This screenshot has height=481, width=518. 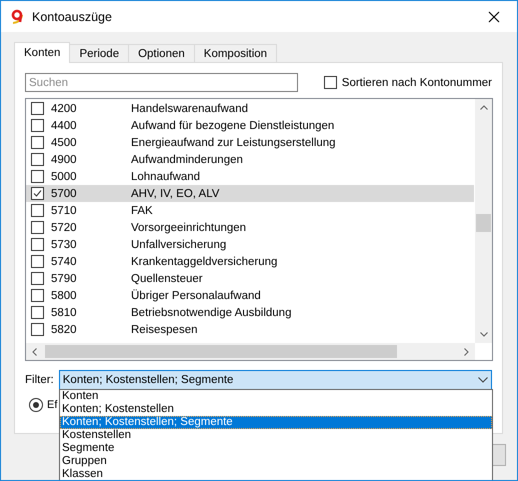 What do you see at coordinates (165, 176) in the screenshot?
I see `account-name: Lohnaufwand` at bounding box center [165, 176].